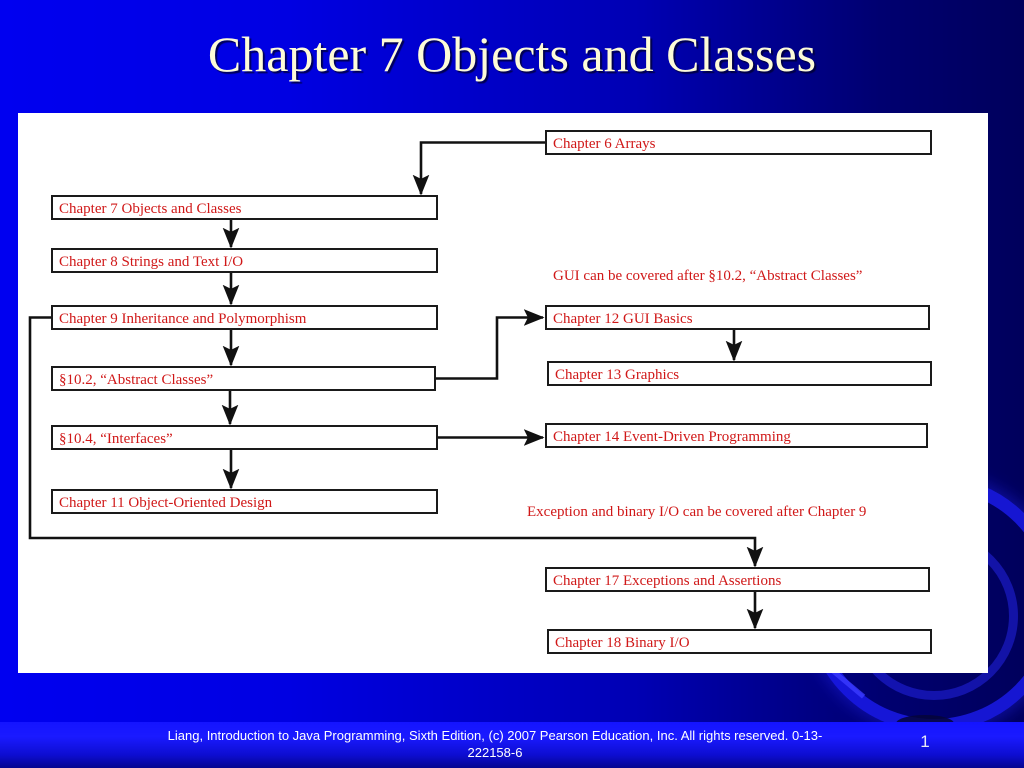 Image resolution: width=1024 pixels, height=768 pixels. I want to click on slide-title: Chapter 7 Objects and Classes, so click(512, 54).